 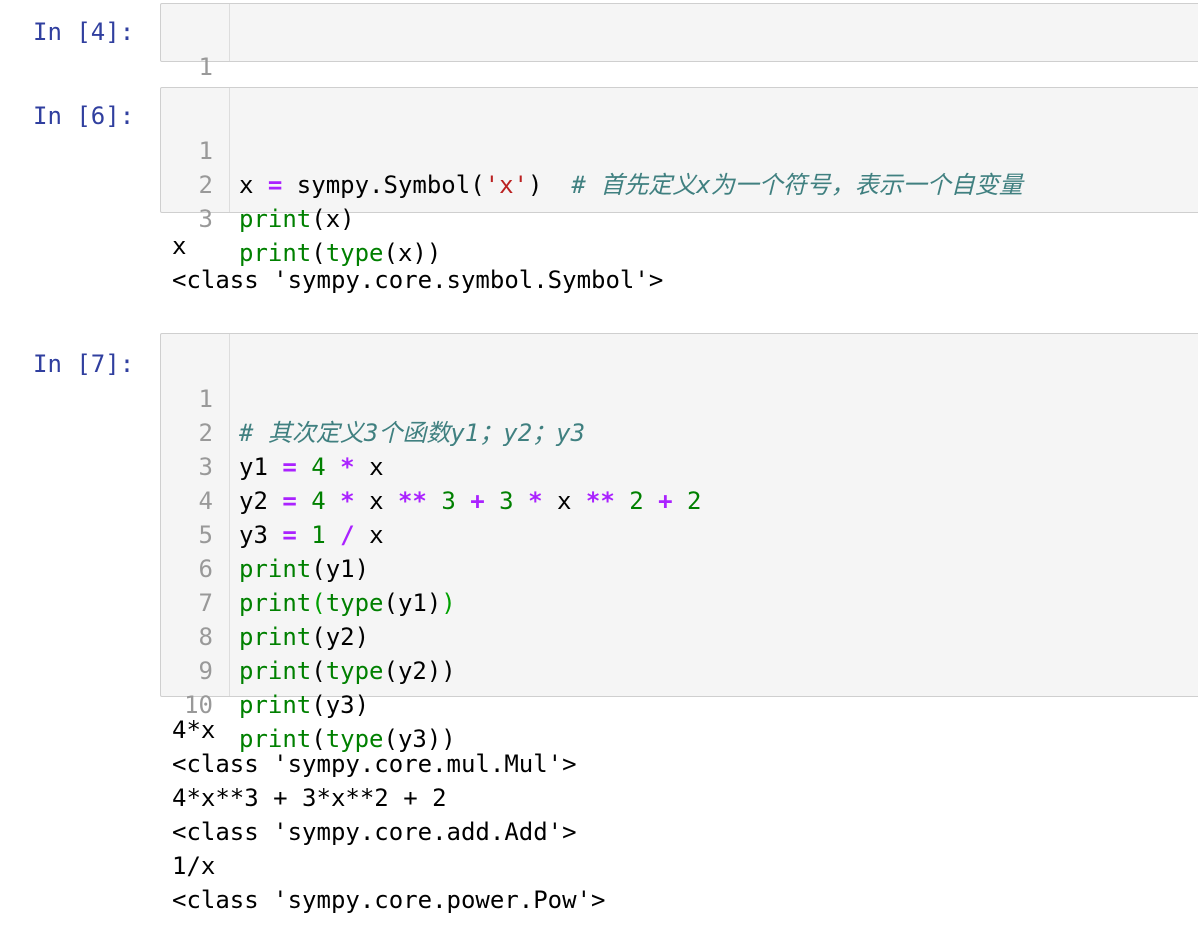 What do you see at coordinates (179, 246) in the screenshot?
I see `output-line: x` at bounding box center [179, 246].